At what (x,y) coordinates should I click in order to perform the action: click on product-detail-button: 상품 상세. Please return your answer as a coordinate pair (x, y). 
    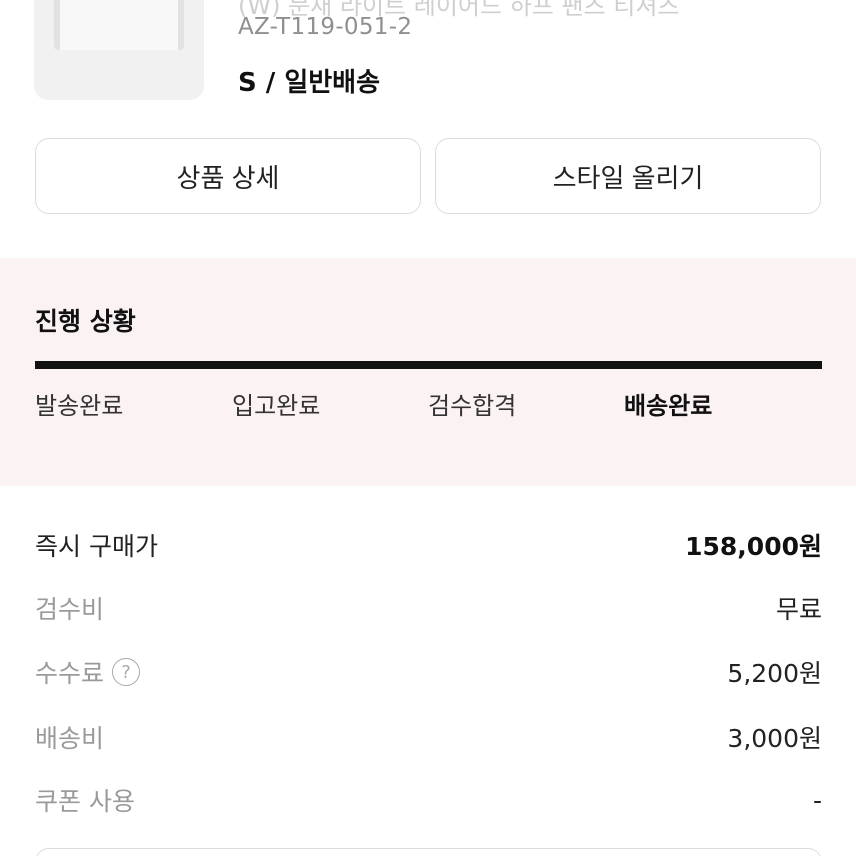
    Looking at the image, I should click on (228, 176).